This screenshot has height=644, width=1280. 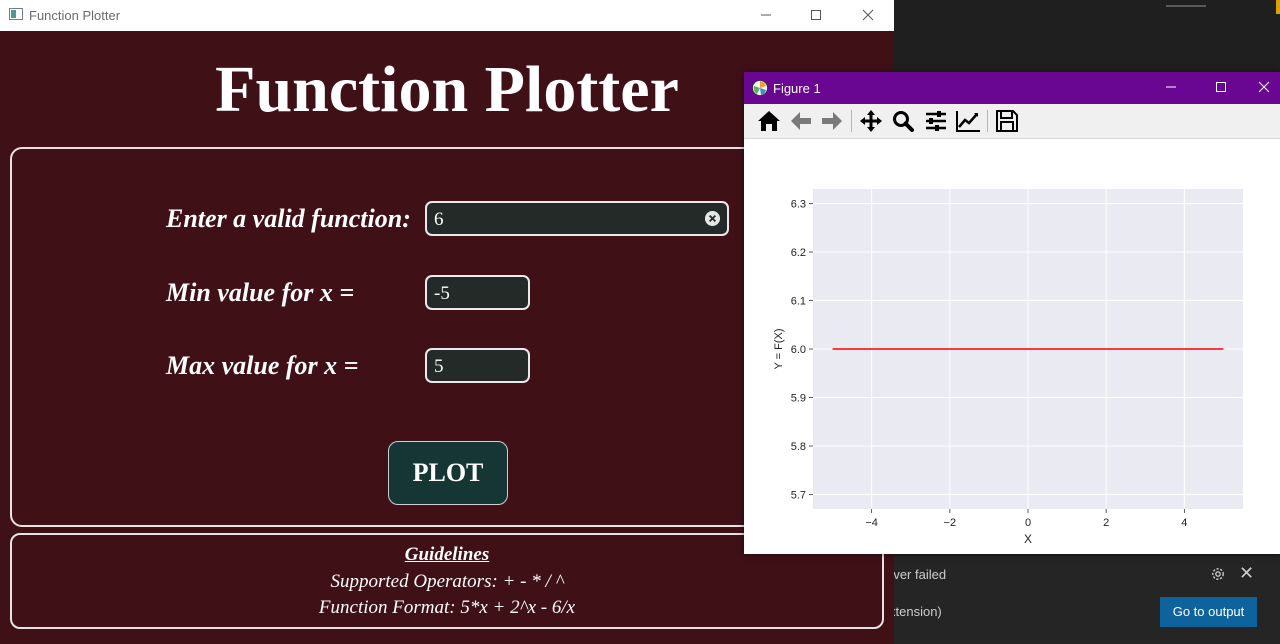 What do you see at coordinates (968, 121) in the screenshot?
I see `edit-axis-icon` at bounding box center [968, 121].